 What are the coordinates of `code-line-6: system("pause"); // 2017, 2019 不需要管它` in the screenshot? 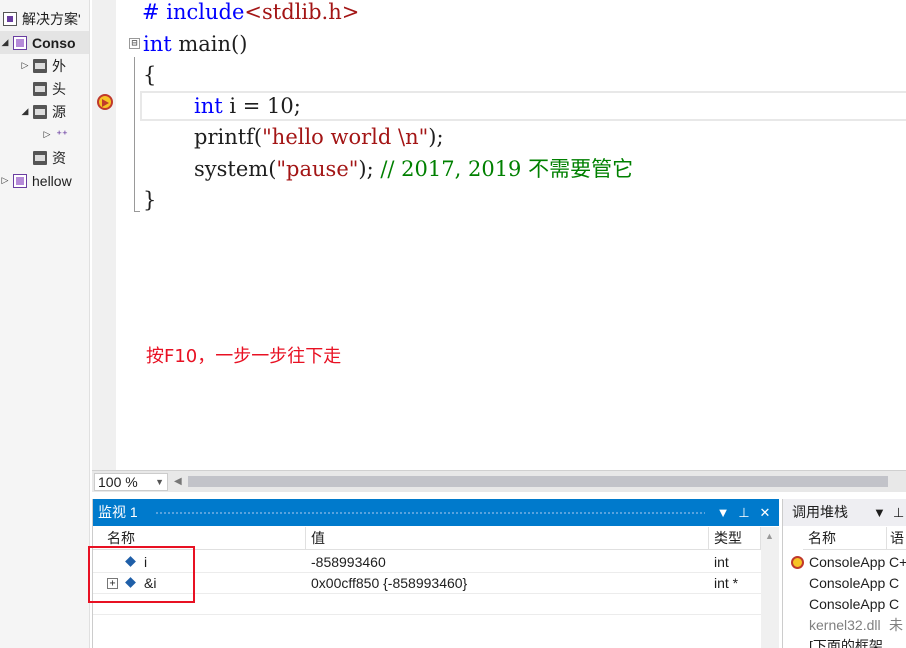 It's located at (413, 169).